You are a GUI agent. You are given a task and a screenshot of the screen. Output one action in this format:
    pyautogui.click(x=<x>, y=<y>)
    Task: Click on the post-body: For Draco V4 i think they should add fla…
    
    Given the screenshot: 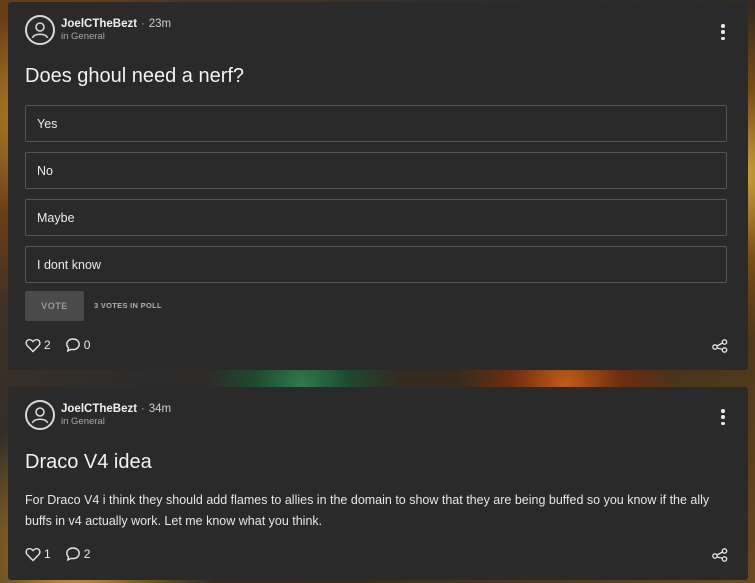 What is the action you would take?
    pyautogui.click(x=370, y=511)
    